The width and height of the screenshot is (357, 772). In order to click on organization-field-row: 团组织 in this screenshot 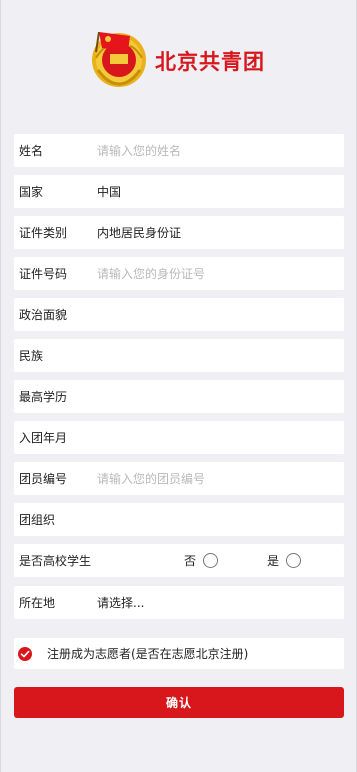, I will do `click(179, 519)`.